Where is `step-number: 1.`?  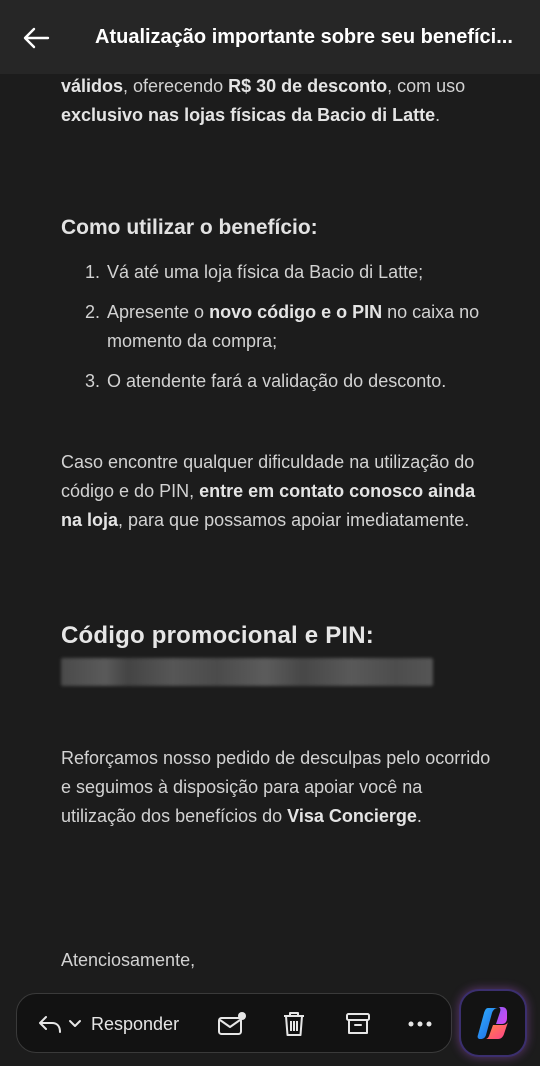
step-number: 1. is located at coordinates (93, 272).